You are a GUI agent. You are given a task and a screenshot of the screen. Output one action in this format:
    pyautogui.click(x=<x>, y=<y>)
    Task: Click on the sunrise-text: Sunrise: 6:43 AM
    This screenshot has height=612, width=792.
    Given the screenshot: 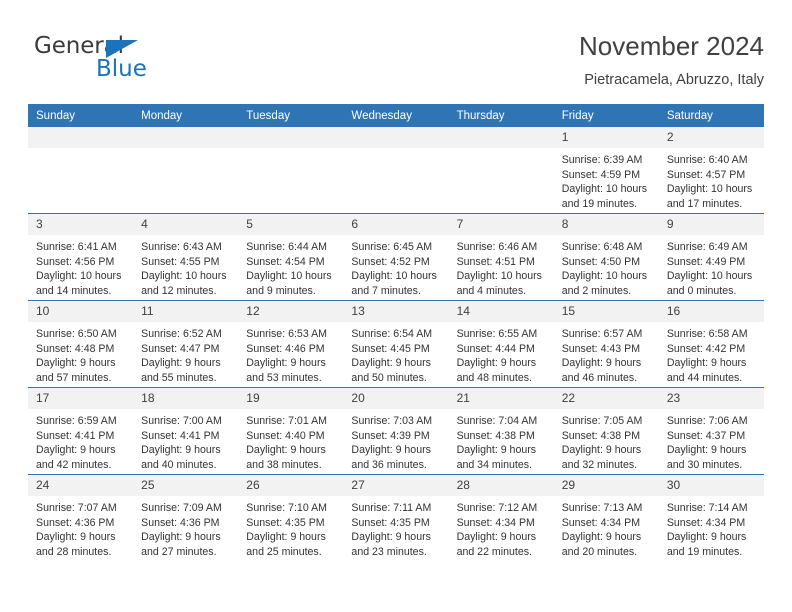 What is the action you would take?
    pyautogui.click(x=181, y=247)
    